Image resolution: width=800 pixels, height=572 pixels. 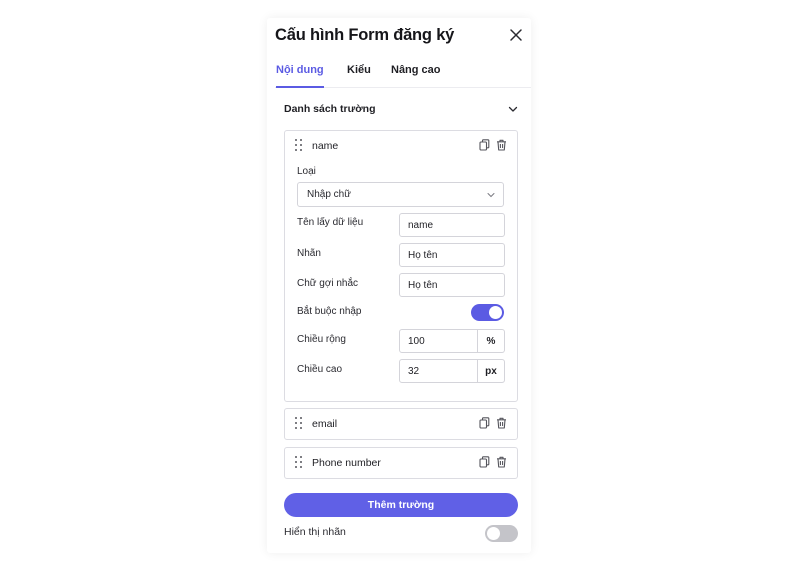 I want to click on data-key-input: name, so click(x=452, y=225).